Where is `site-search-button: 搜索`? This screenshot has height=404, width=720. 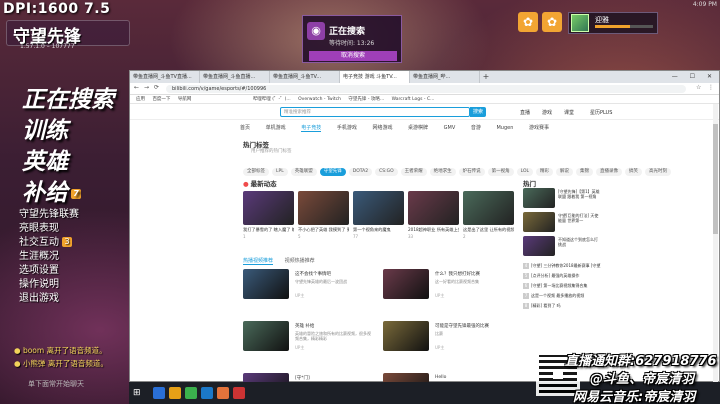
site-search-button: 搜索 is located at coordinates (478, 112).